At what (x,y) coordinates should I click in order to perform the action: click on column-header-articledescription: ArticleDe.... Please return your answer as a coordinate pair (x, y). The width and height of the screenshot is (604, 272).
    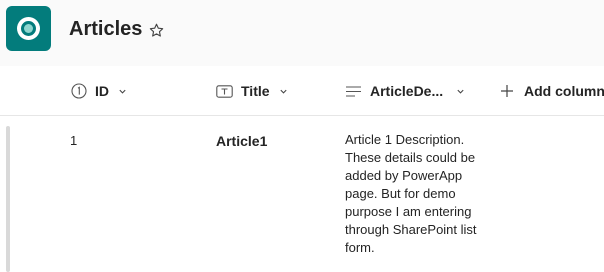
    Looking at the image, I should click on (405, 91).